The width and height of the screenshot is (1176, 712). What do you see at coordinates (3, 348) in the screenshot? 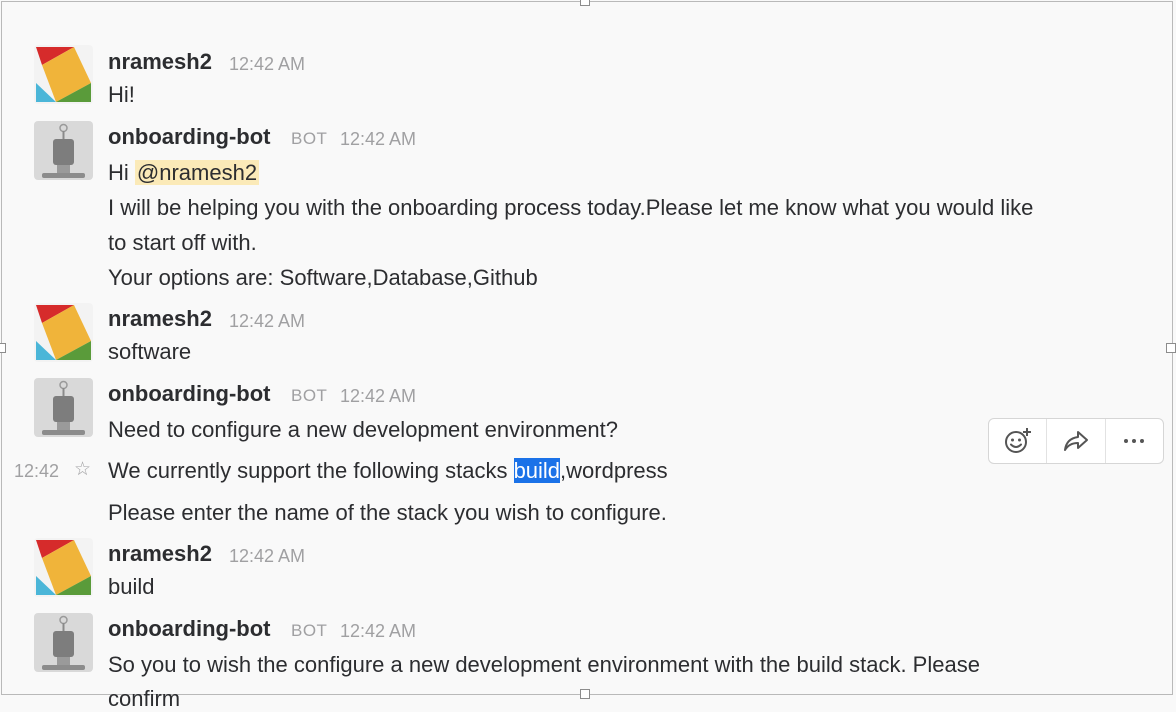
I see `resize-handle-left` at bounding box center [3, 348].